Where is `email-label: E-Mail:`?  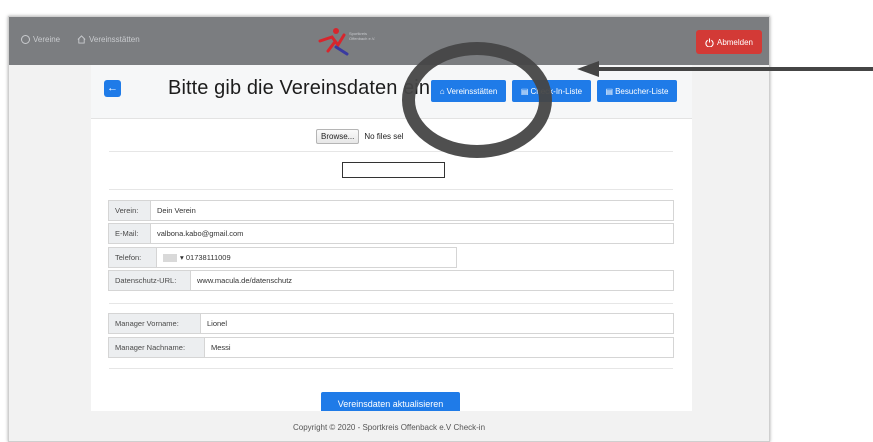
email-label: E-Mail: is located at coordinates (130, 233).